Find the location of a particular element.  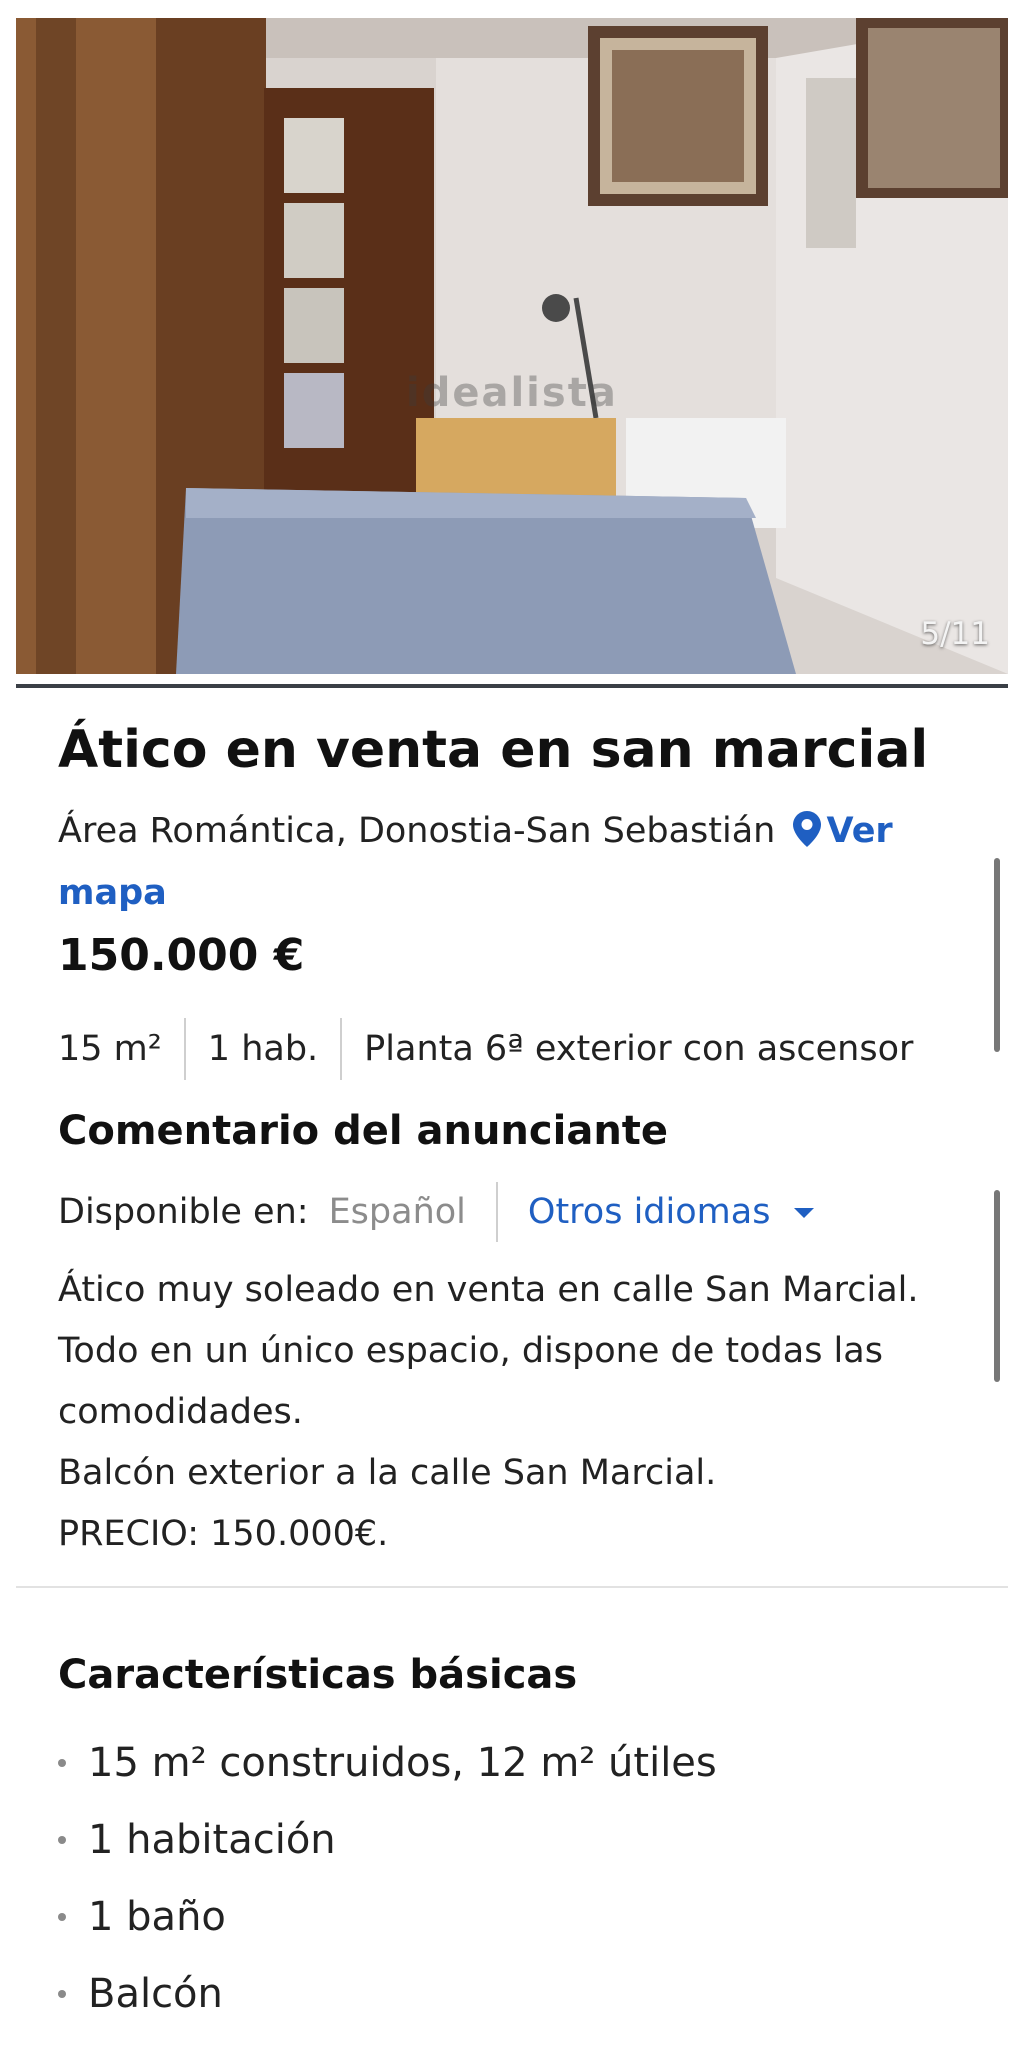

other-languages-label: Otros idiomas is located at coordinates (649, 1212).